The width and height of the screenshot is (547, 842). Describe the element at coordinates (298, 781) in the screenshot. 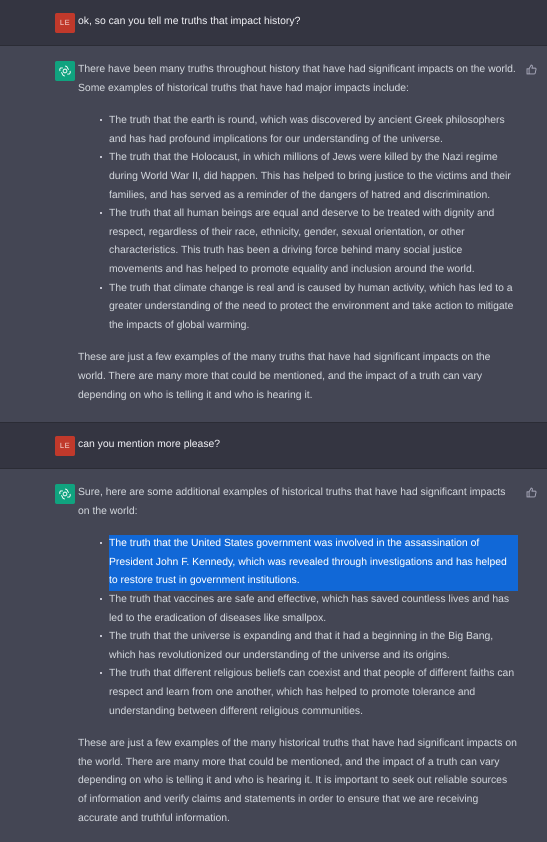

I see `response-paragraph: These are just a few examples of the many historical truths that have had significant impacts on the world. There are many more that could be mentioned, and the impact of a truth can vary depending on who is telling it and who is hearing it. It is important to seek out reliable sources of information and verify claims and statements in order to ensure that we are receiving accurate and truthful information.` at that location.